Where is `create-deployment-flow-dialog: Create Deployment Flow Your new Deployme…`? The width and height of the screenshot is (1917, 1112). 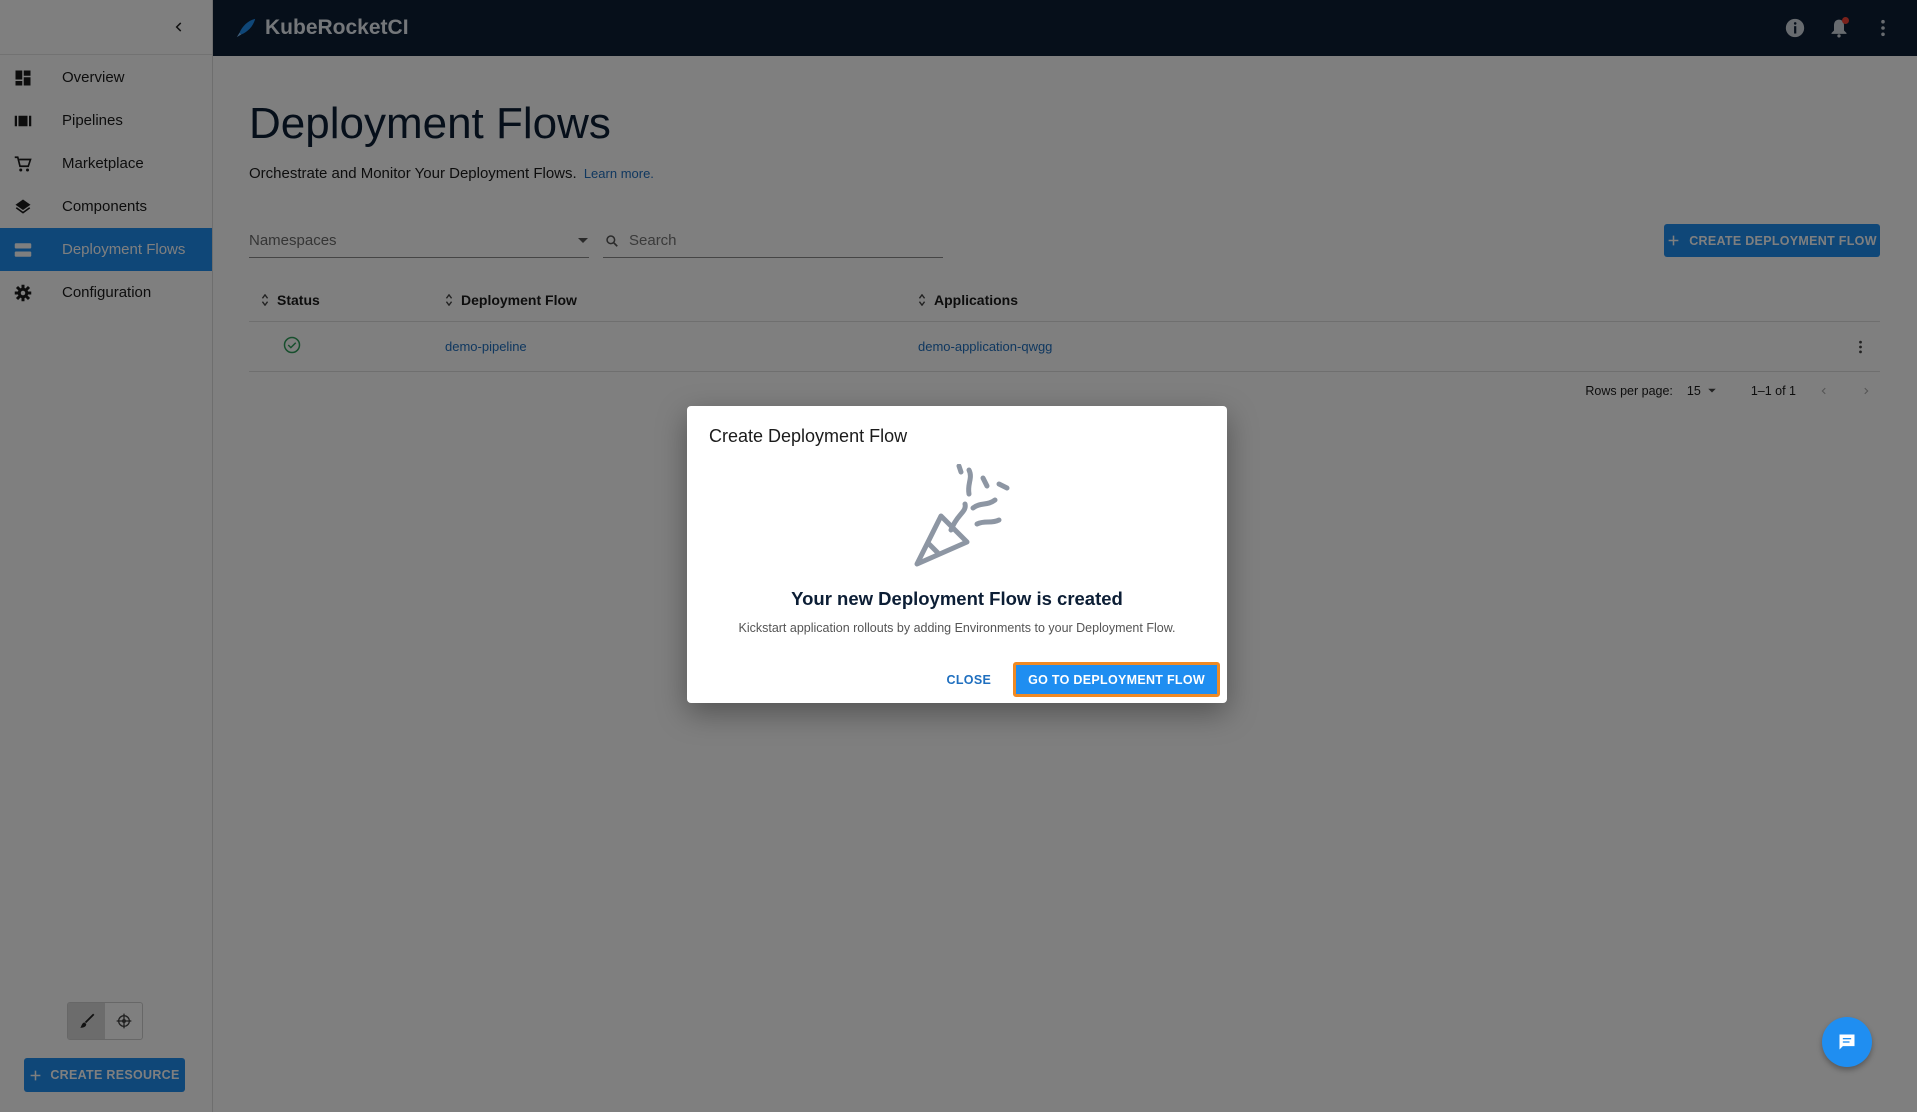 create-deployment-flow-dialog: Create Deployment Flow Your new Deployme… is located at coordinates (957, 554).